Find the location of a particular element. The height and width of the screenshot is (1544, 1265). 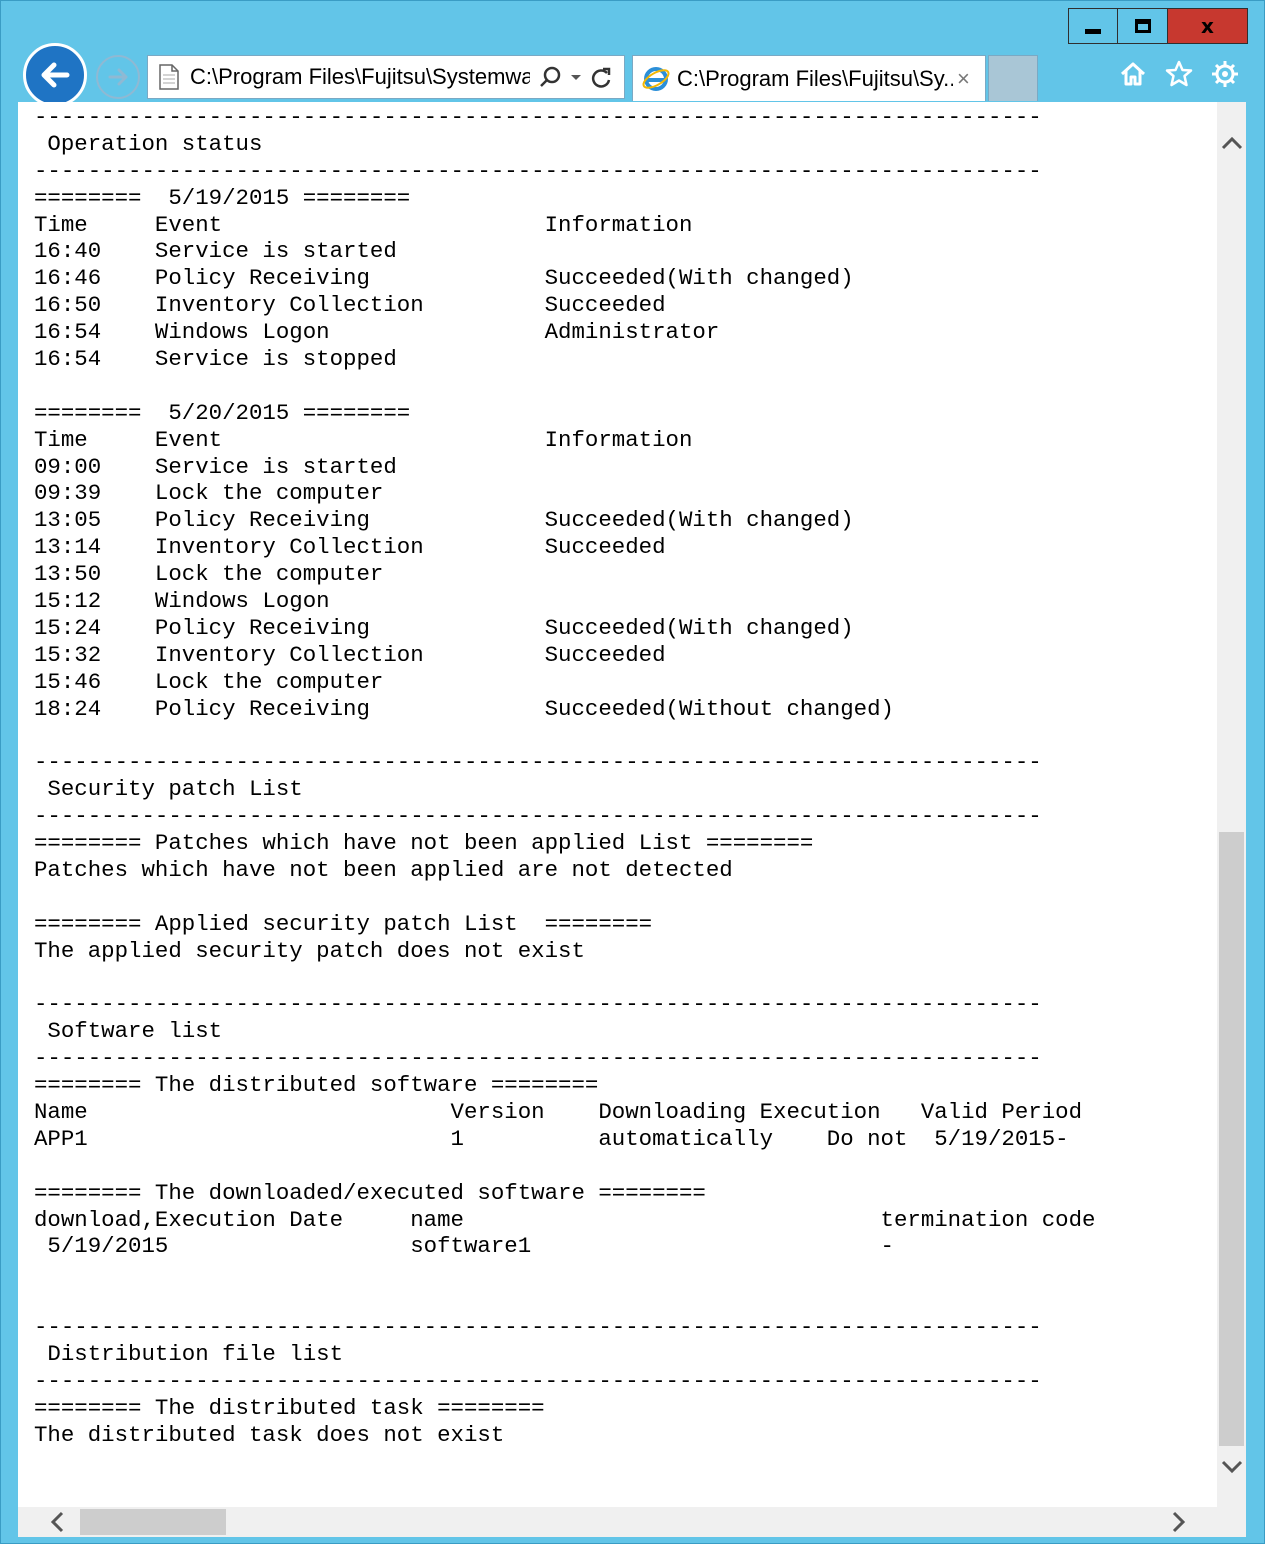

report-line: Security patch List is located at coordinates (168, 789).